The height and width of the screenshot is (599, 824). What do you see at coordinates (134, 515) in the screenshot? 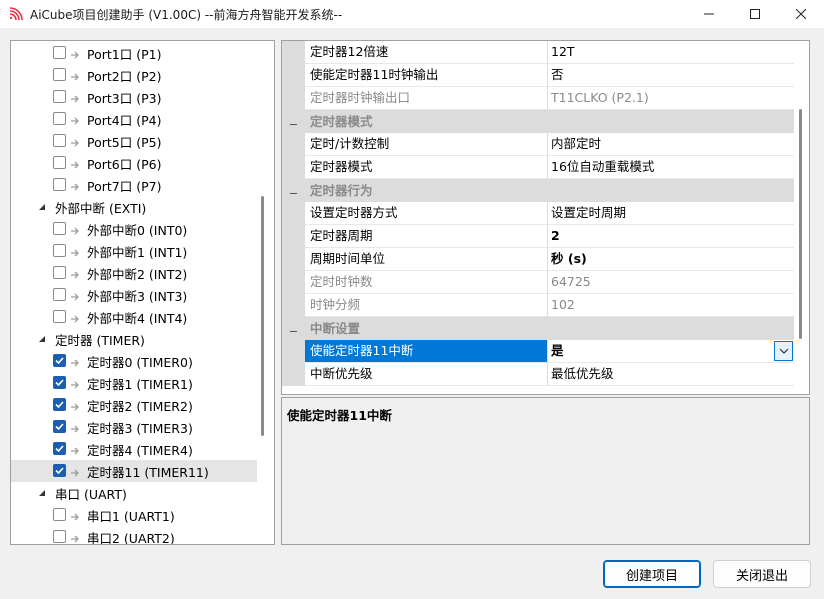
I see `tree-item: 串口1 (UART1)` at bounding box center [134, 515].